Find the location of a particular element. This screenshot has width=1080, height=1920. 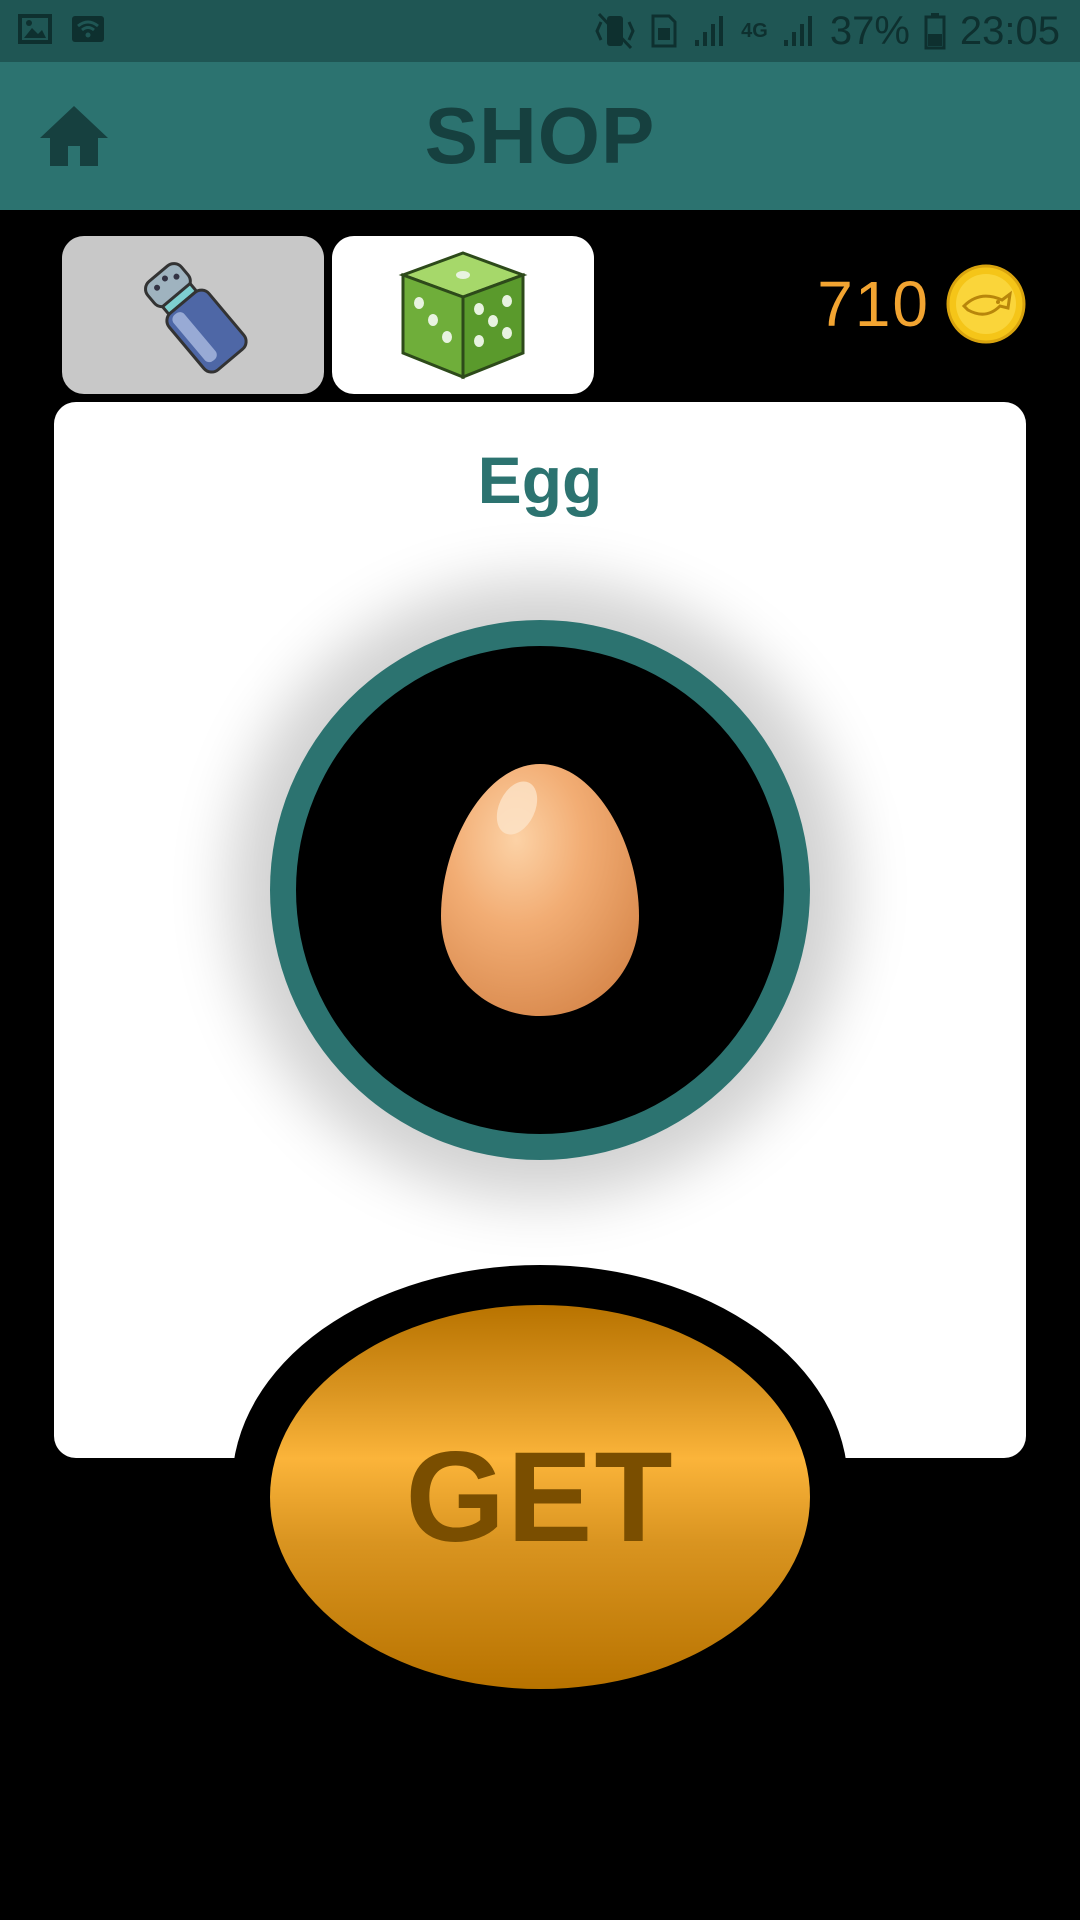

tab-dice is located at coordinates (463, 315).